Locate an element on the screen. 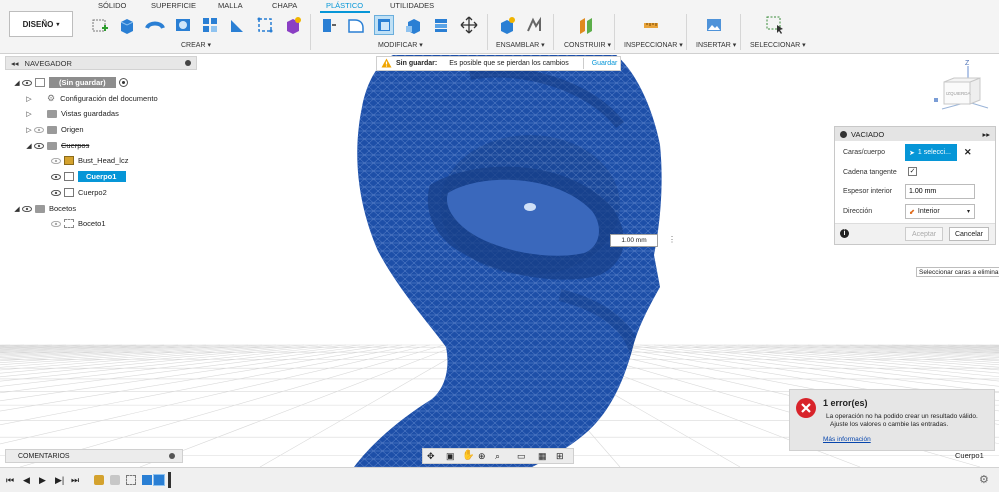 This screenshot has height=492, width=999. more-options-icon: ⋮ is located at coordinates (672, 239).